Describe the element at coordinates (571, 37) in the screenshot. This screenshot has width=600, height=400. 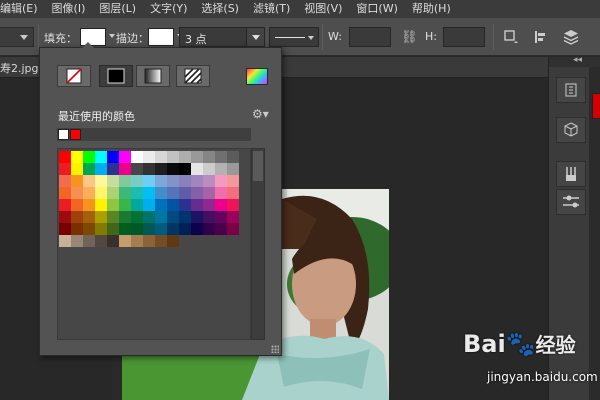
I see `path-arrangement-icon` at that location.